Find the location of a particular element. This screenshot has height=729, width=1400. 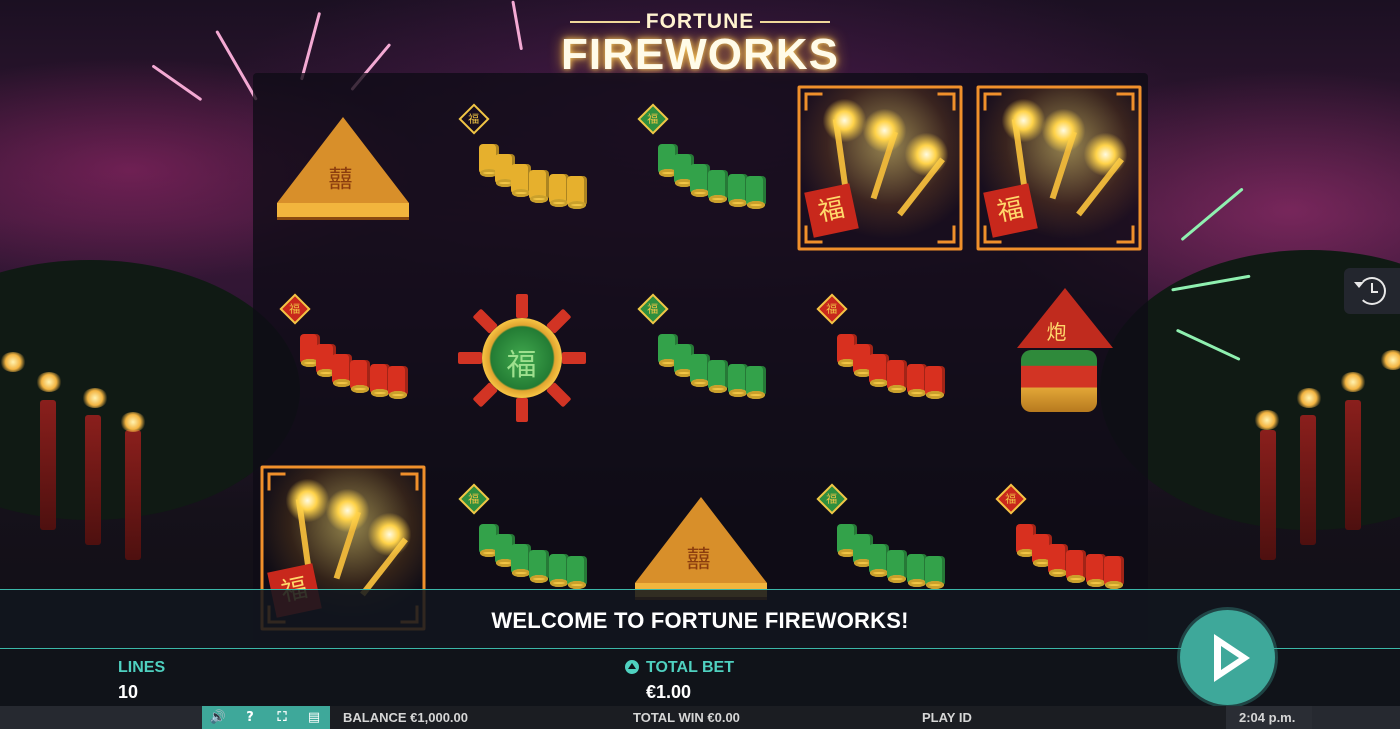

total-win-text: TOTAL WIN €0.00 is located at coordinates (686, 717).